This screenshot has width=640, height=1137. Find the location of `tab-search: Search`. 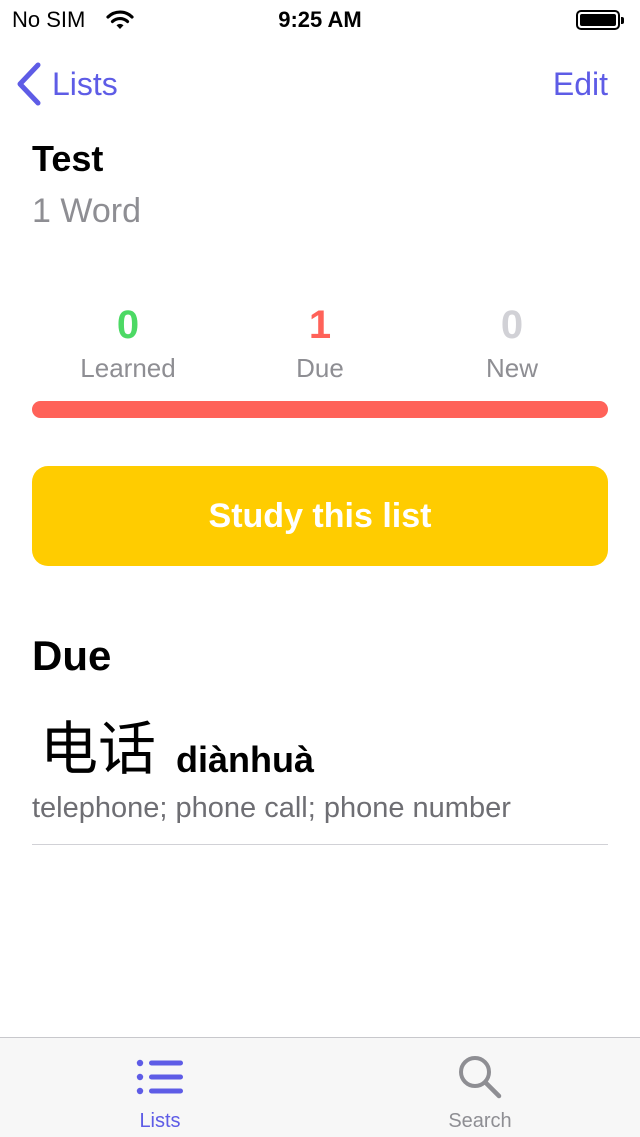

tab-search: Search is located at coordinates (480, 1087).